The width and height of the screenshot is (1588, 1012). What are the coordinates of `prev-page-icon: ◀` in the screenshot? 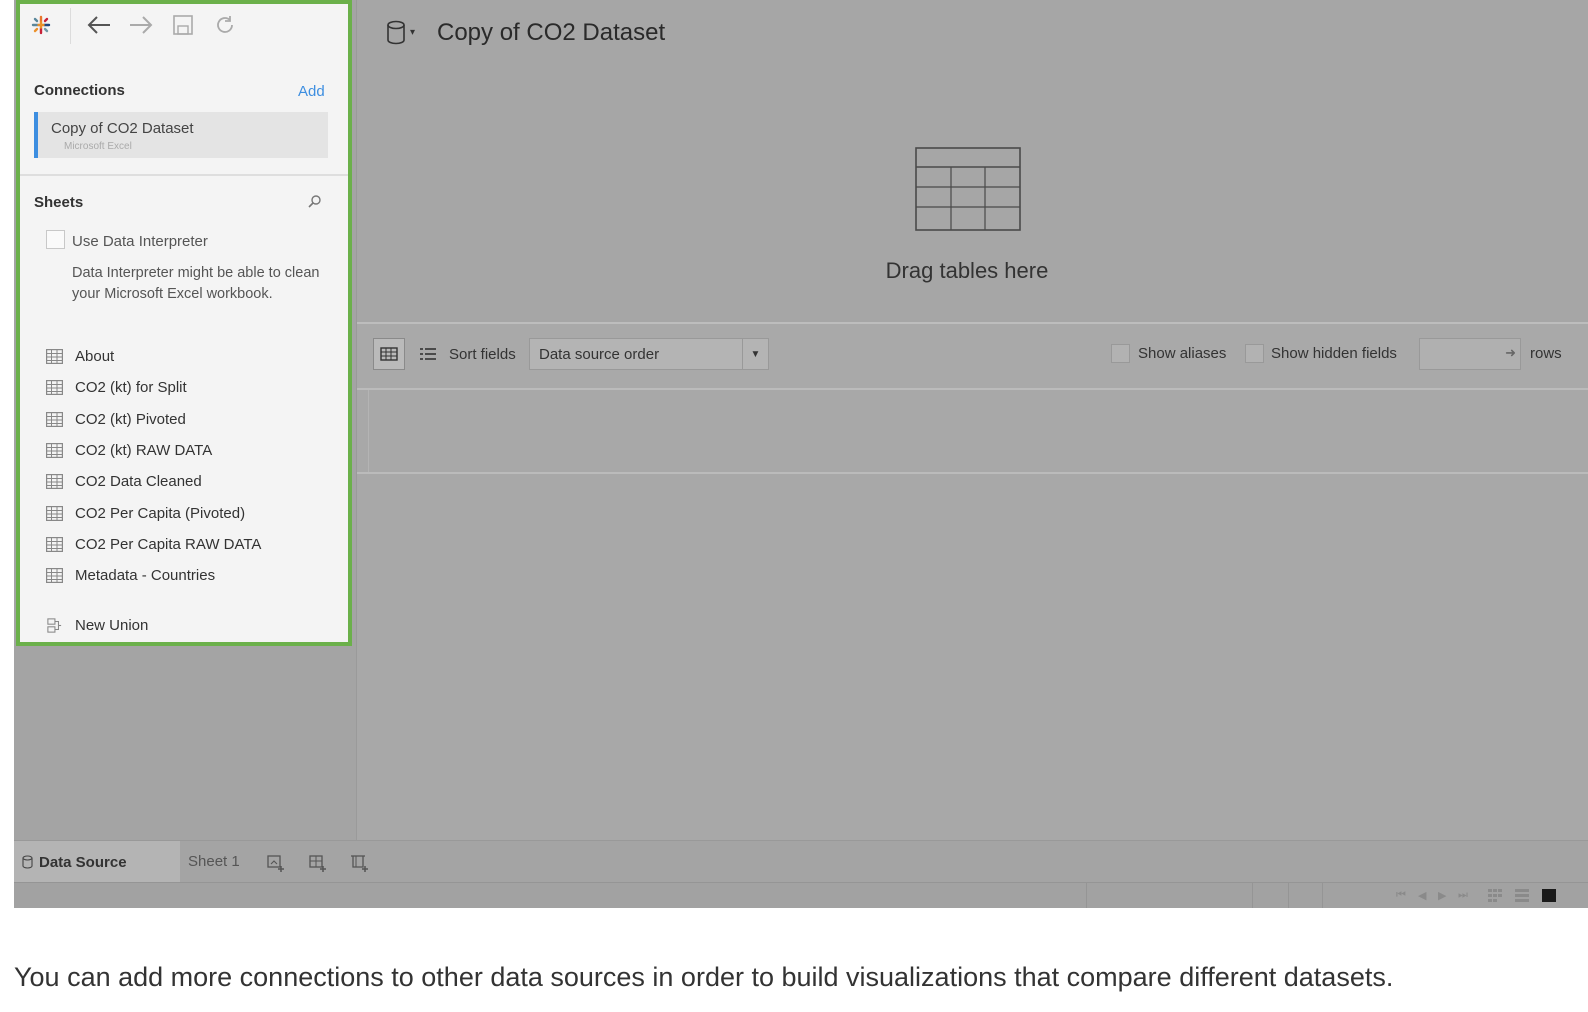 It's located at (1422, 895).